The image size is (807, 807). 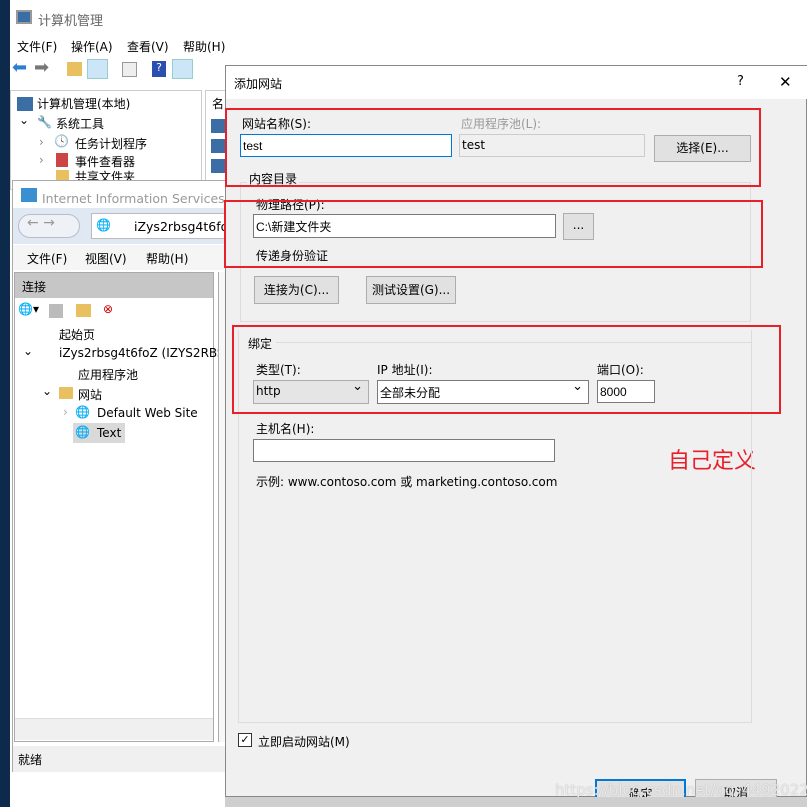 I want to click on status-text: 就绪, so click(x=30, y=760).